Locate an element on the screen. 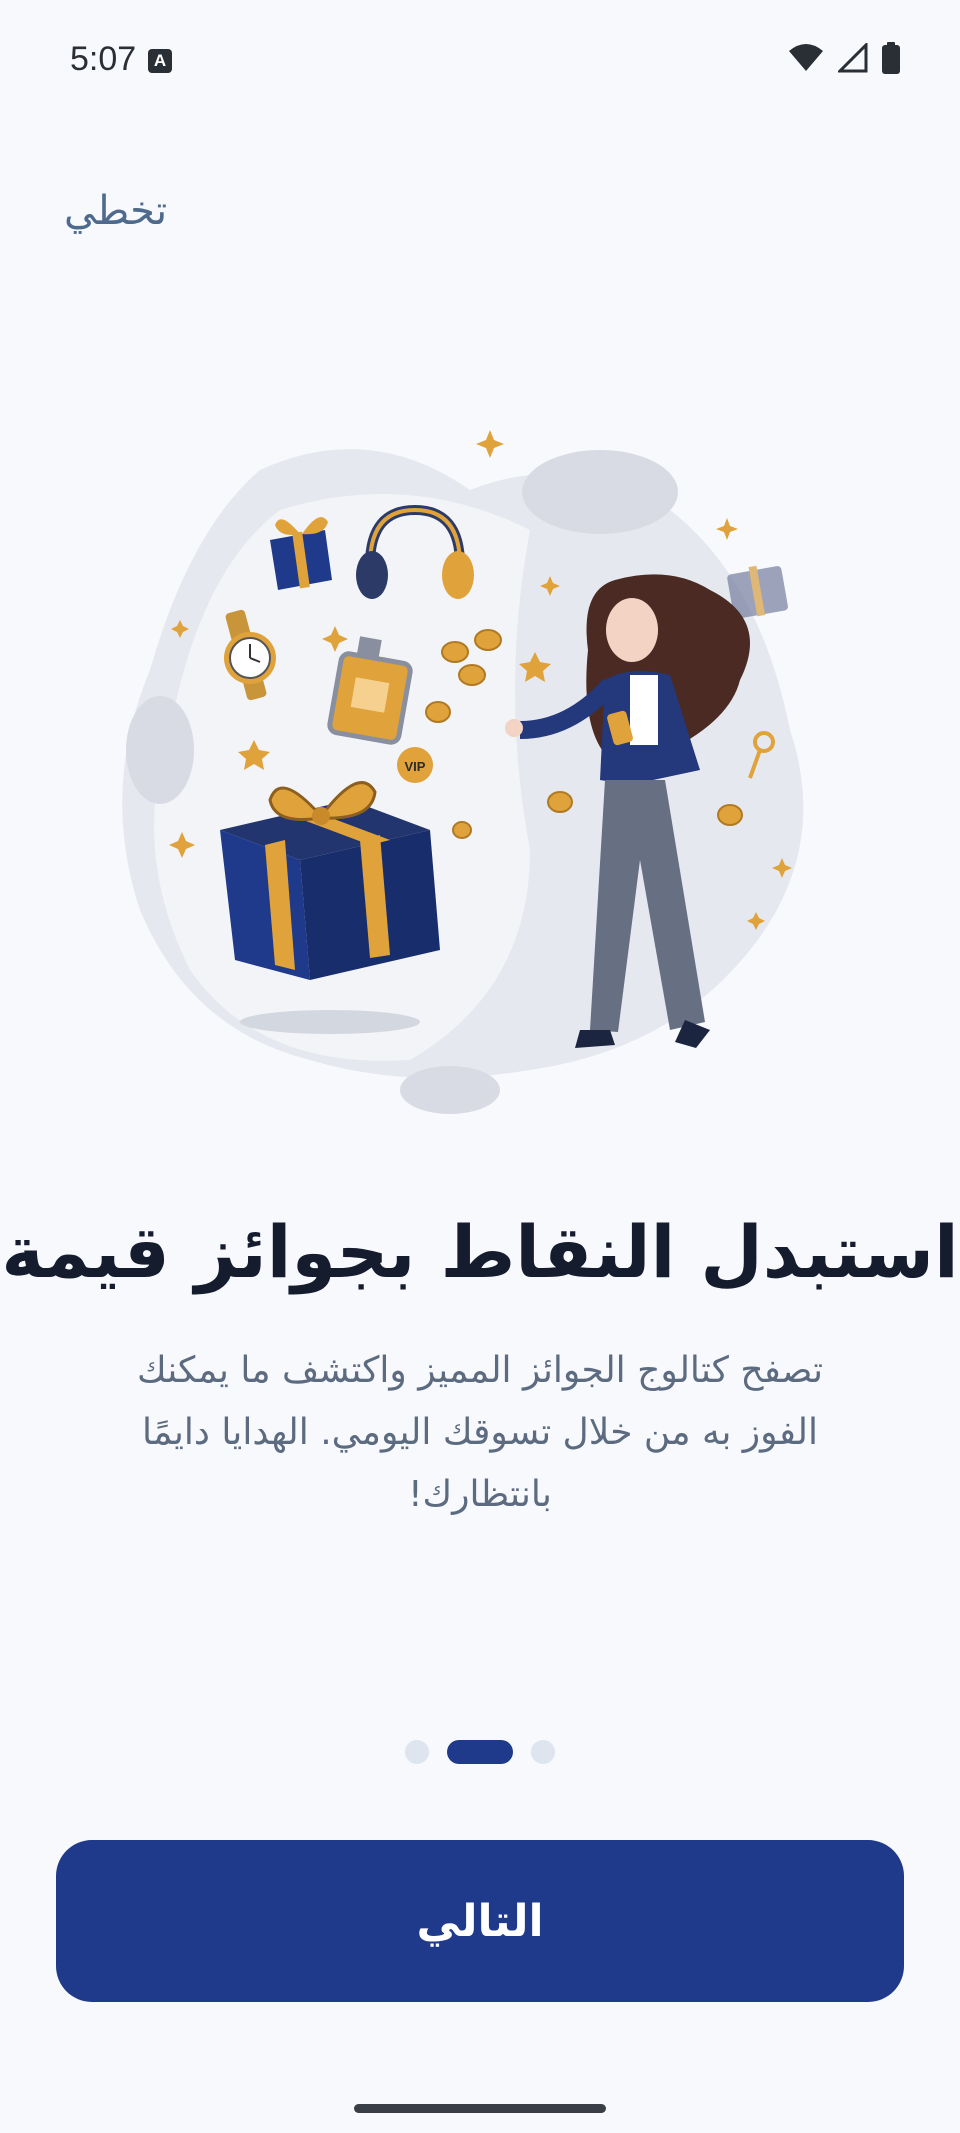 Image resolution: width=960 pixels, height=2133 pixels. skip-button: تخطي is located at coordinates (115, 211).